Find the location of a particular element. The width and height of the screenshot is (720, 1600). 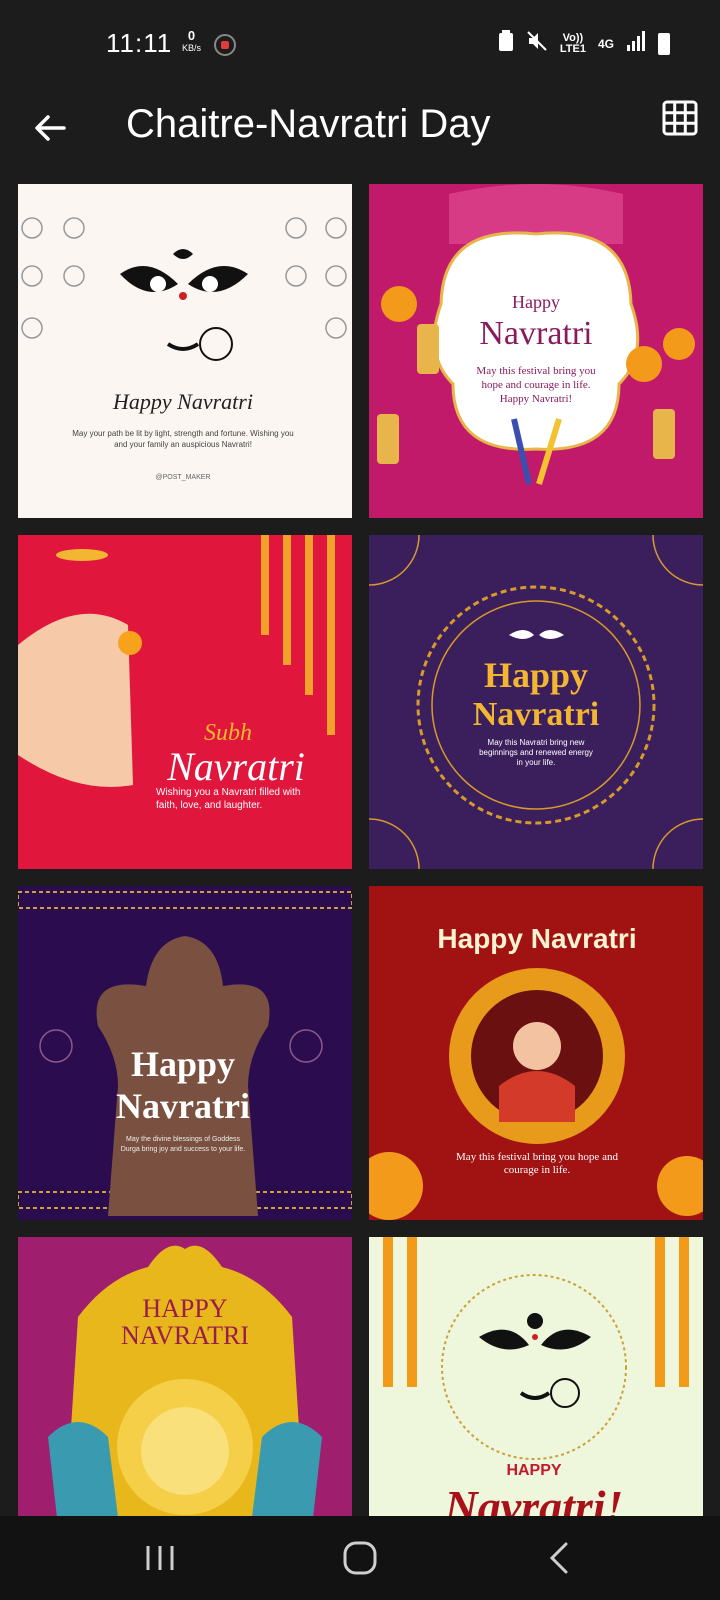

home-button is located at coordinates (360, 1558).